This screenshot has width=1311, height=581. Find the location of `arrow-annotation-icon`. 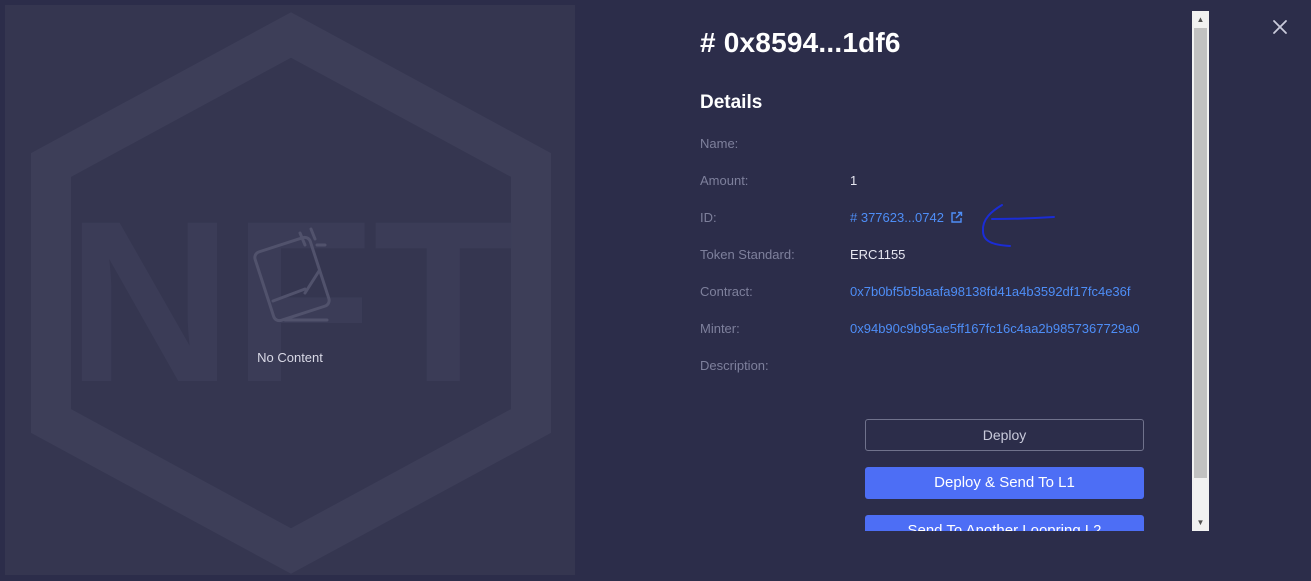

arrow-annotation-icon is located at coordinates (1018, 225).